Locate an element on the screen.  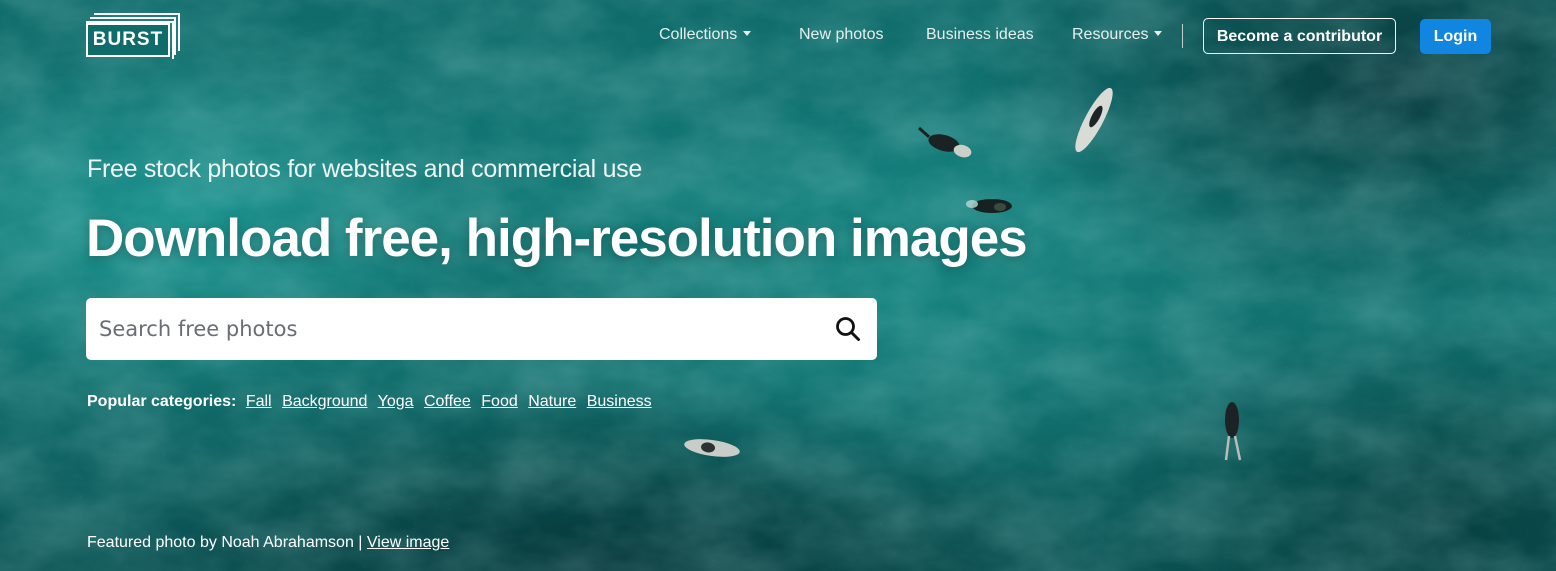
popular-categories-label: Popular categories: is located at coordinates (162, 401).